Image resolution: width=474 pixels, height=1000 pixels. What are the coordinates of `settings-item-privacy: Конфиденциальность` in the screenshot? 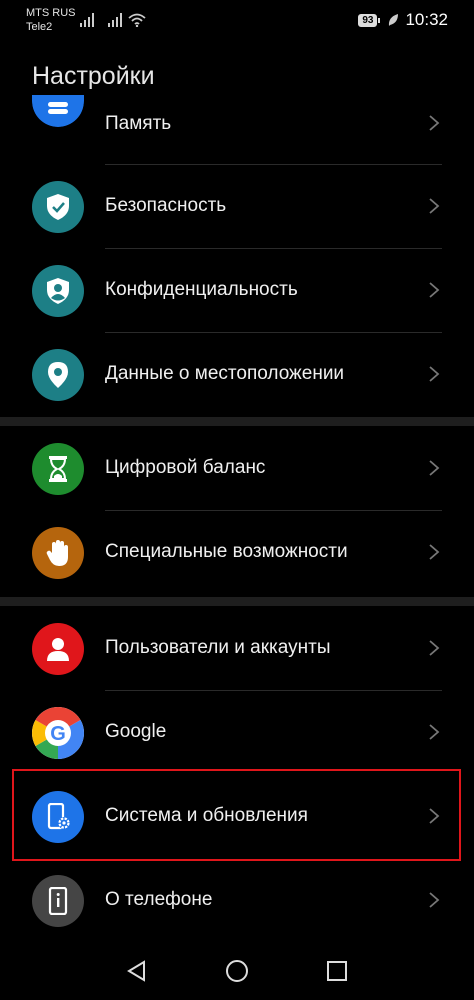 It's located at (237, 291).